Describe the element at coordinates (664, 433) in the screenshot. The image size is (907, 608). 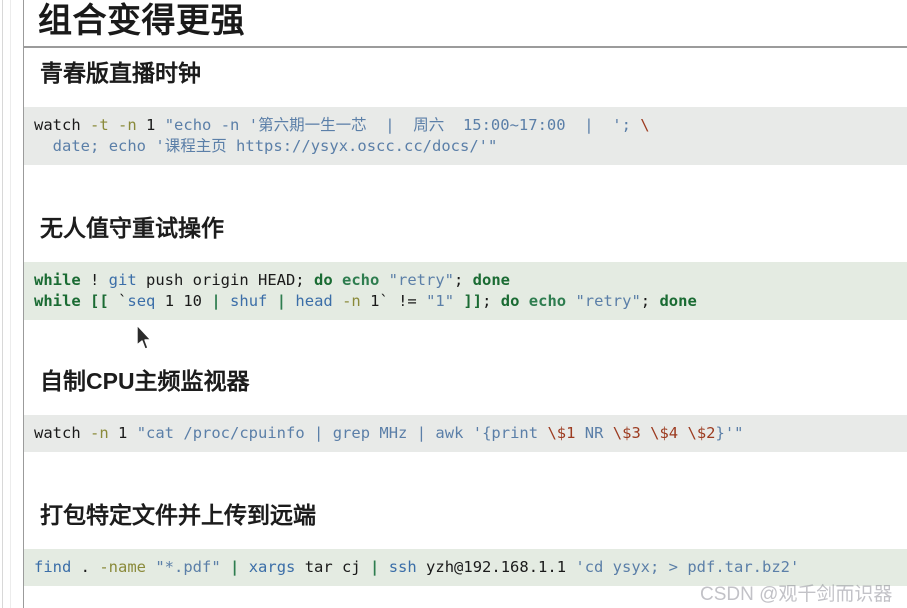
I see `code-token: \$4` at that location.